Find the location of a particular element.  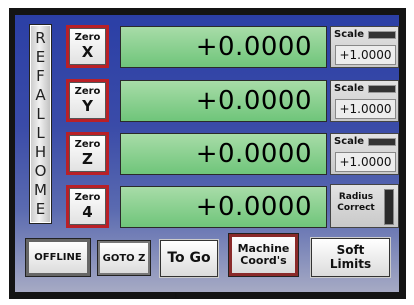

dro-4-display: +0.0000 is located at coordinates (223, 207).